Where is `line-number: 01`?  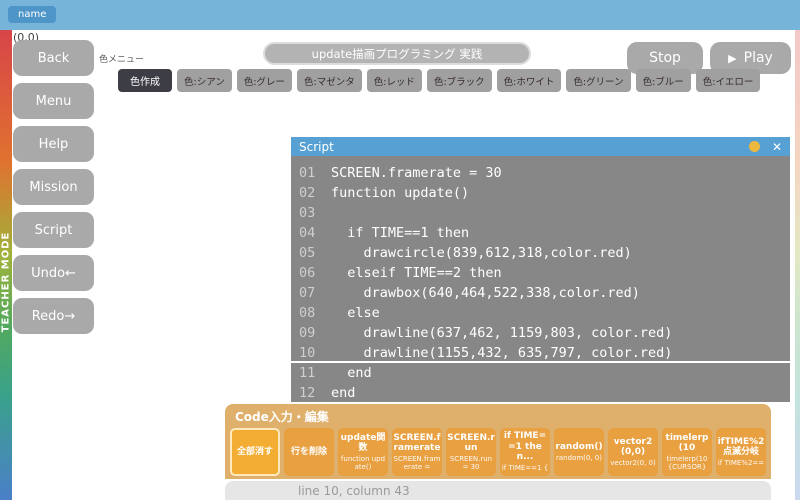 line-number: 01 is located at coordinates (307, 173).